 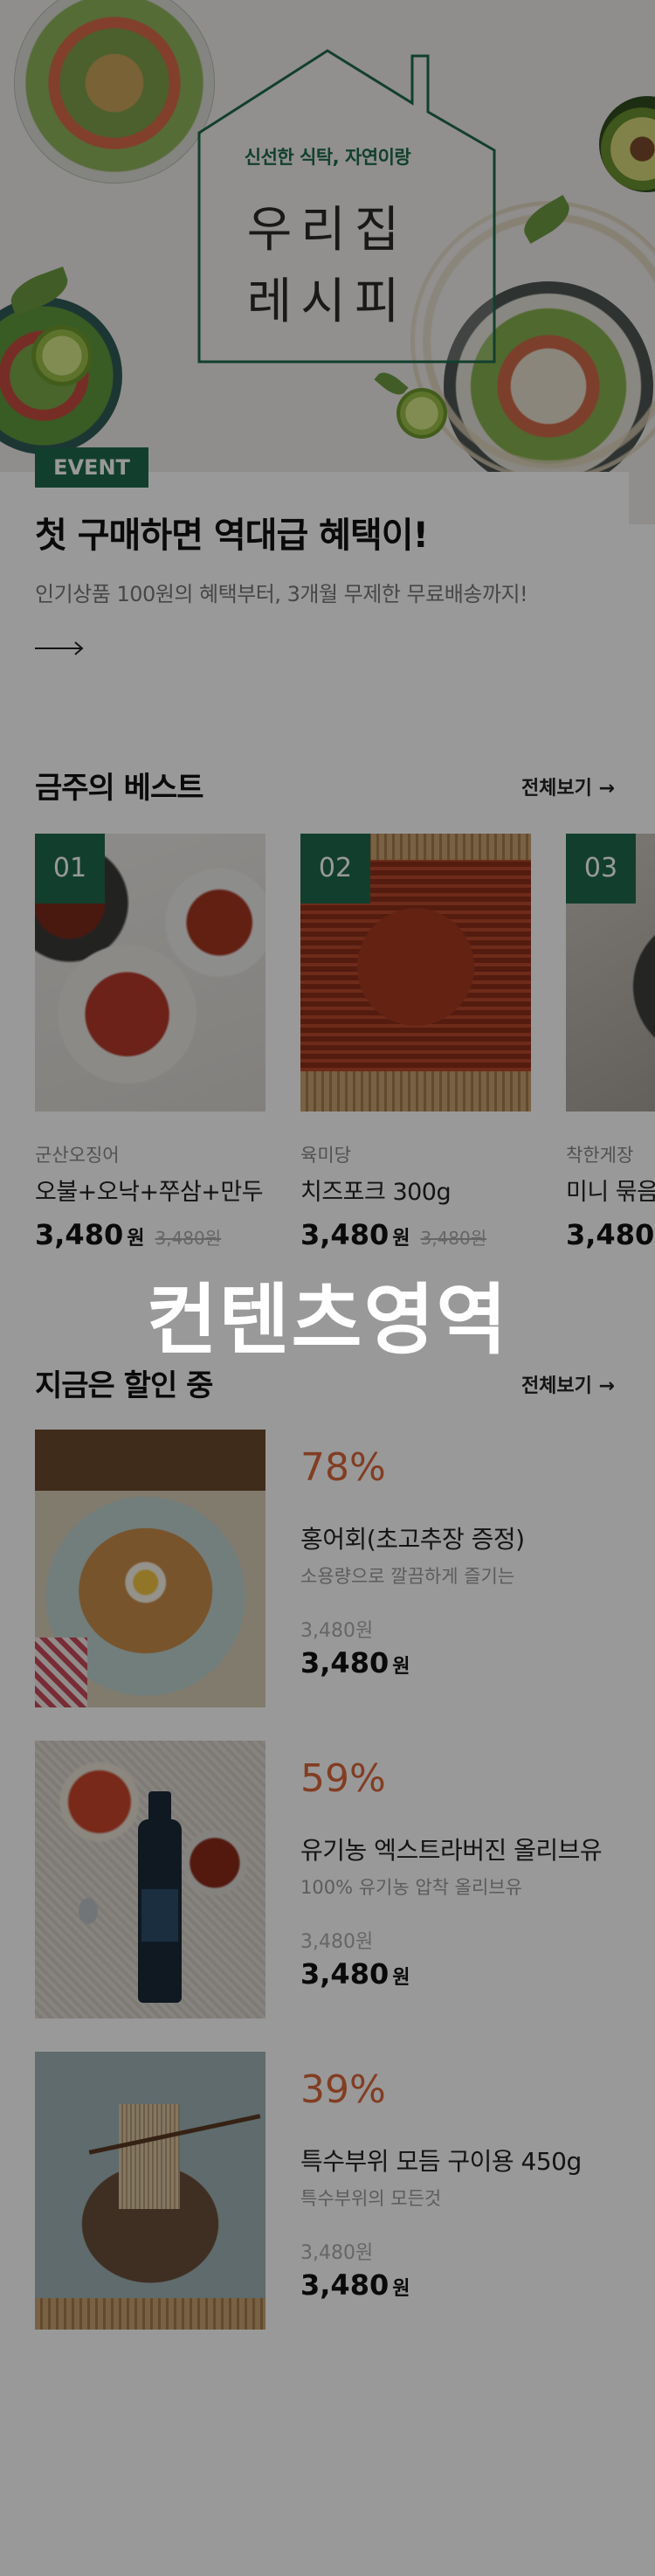 What do you see at coordinates (441, 2161) in the screenshot?
I see `product-name: 특수부위 모듬 구이용 450g` at bounding box center [441, 2161].